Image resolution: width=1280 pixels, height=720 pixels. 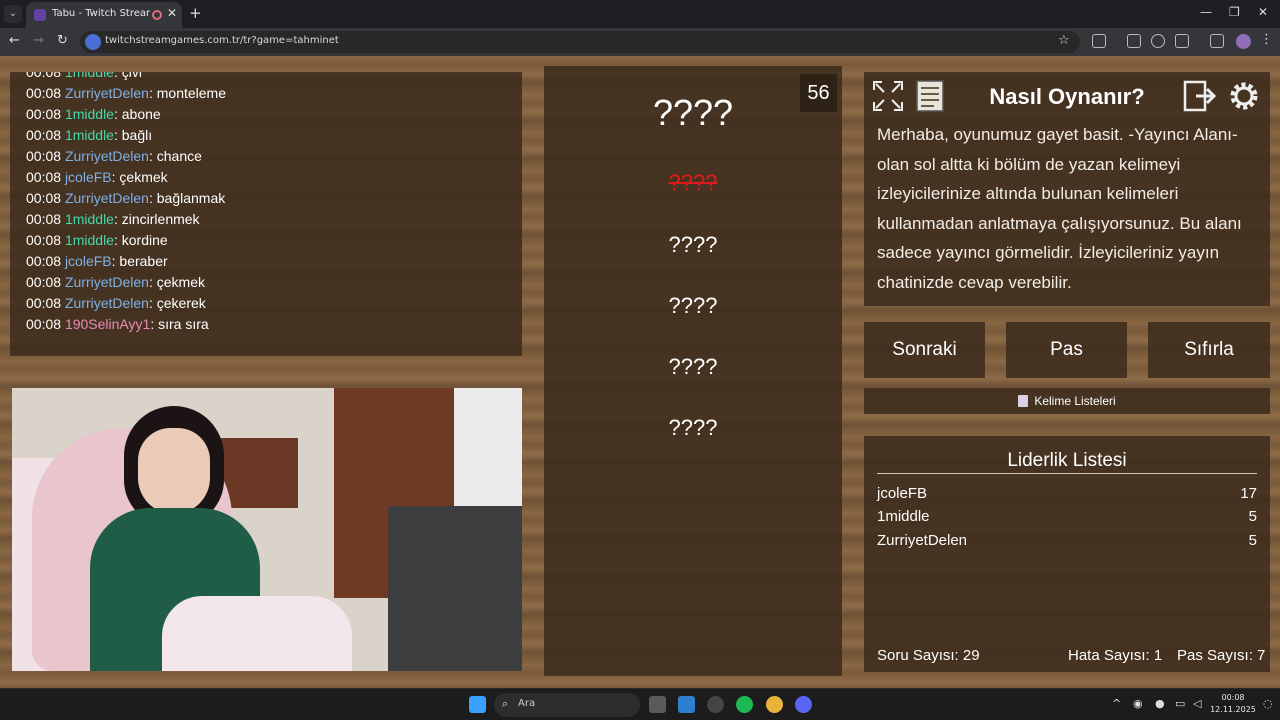 I want to click on profile-avatar, so click(x=1243, y=41).